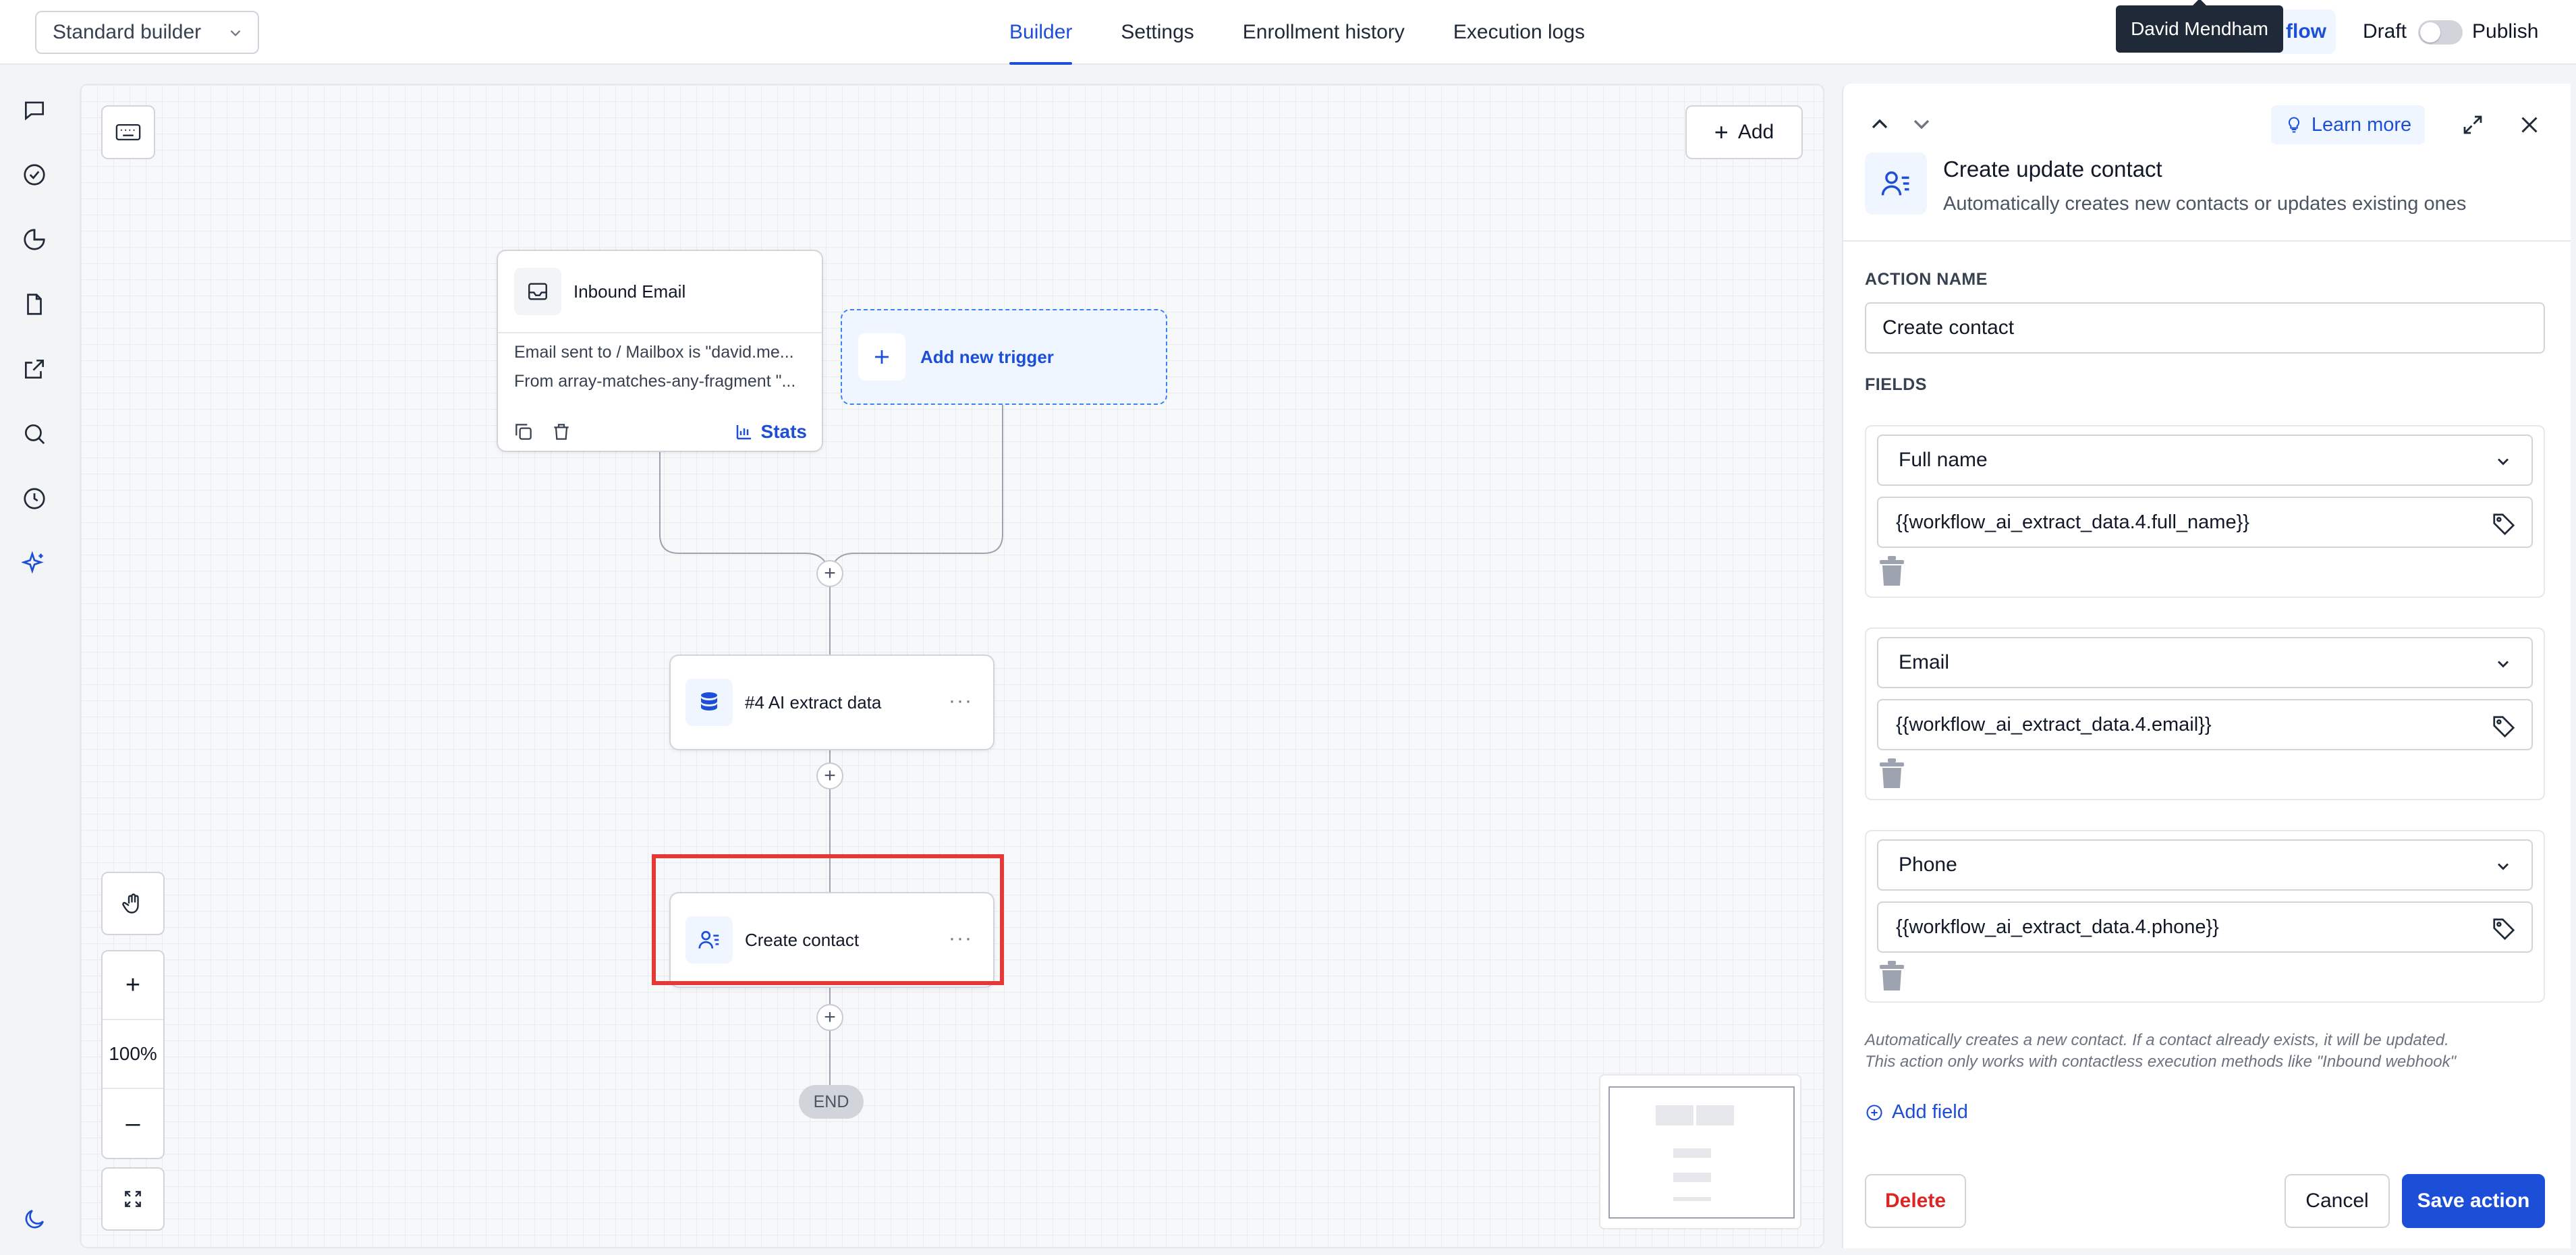 The height and width of the screenshot is (1255, 2576). I want to click on fit-screen-icon, so click(133, 1199).